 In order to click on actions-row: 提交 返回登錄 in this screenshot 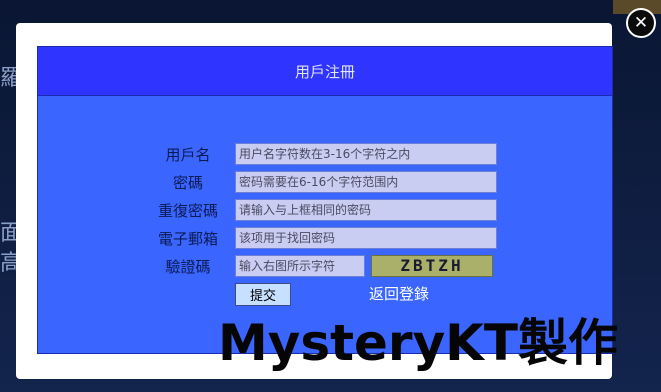, I will do `click(325, 295)`.